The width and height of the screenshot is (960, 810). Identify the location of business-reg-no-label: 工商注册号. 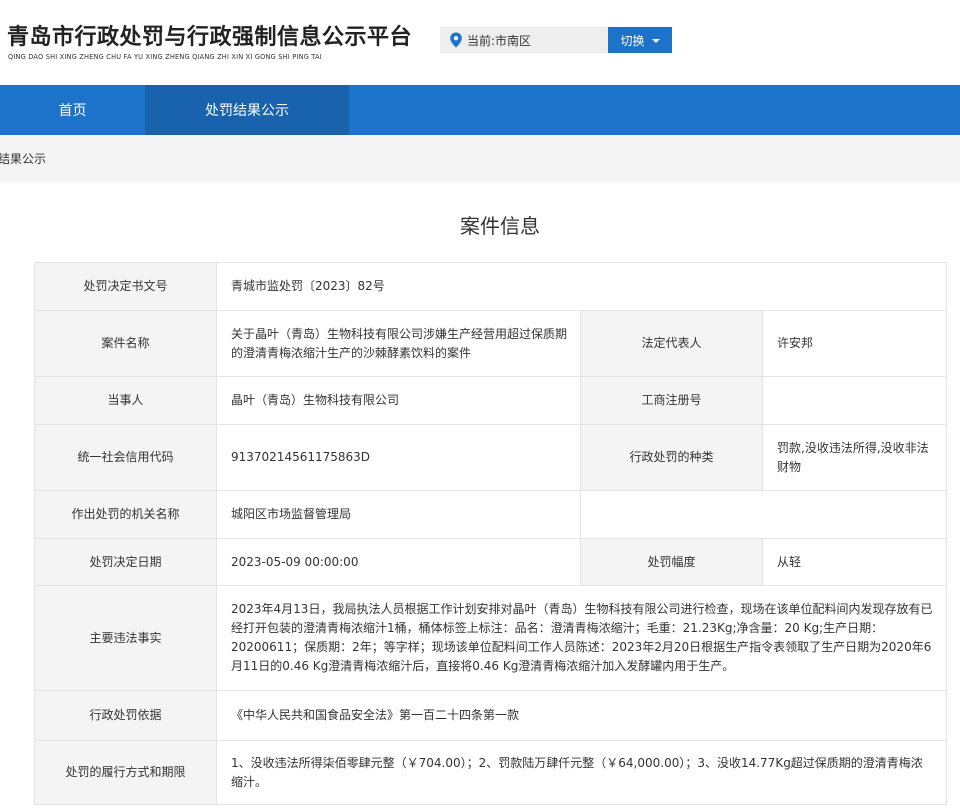
(671, 400).